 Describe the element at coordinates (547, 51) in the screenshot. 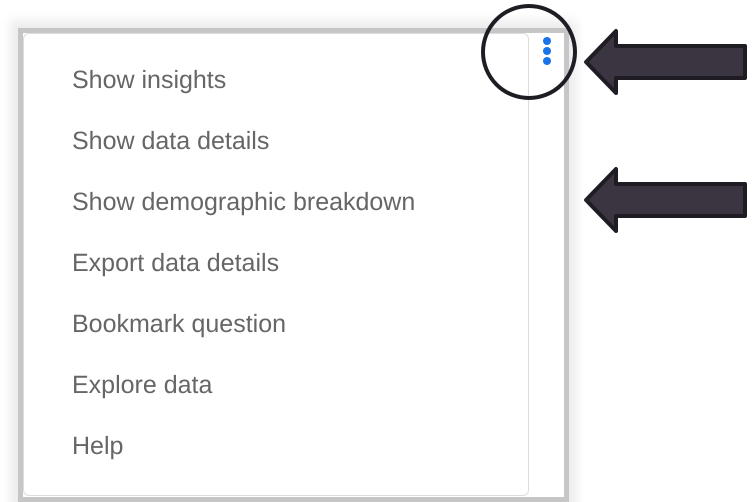

I see `more-options-icon` at that location.